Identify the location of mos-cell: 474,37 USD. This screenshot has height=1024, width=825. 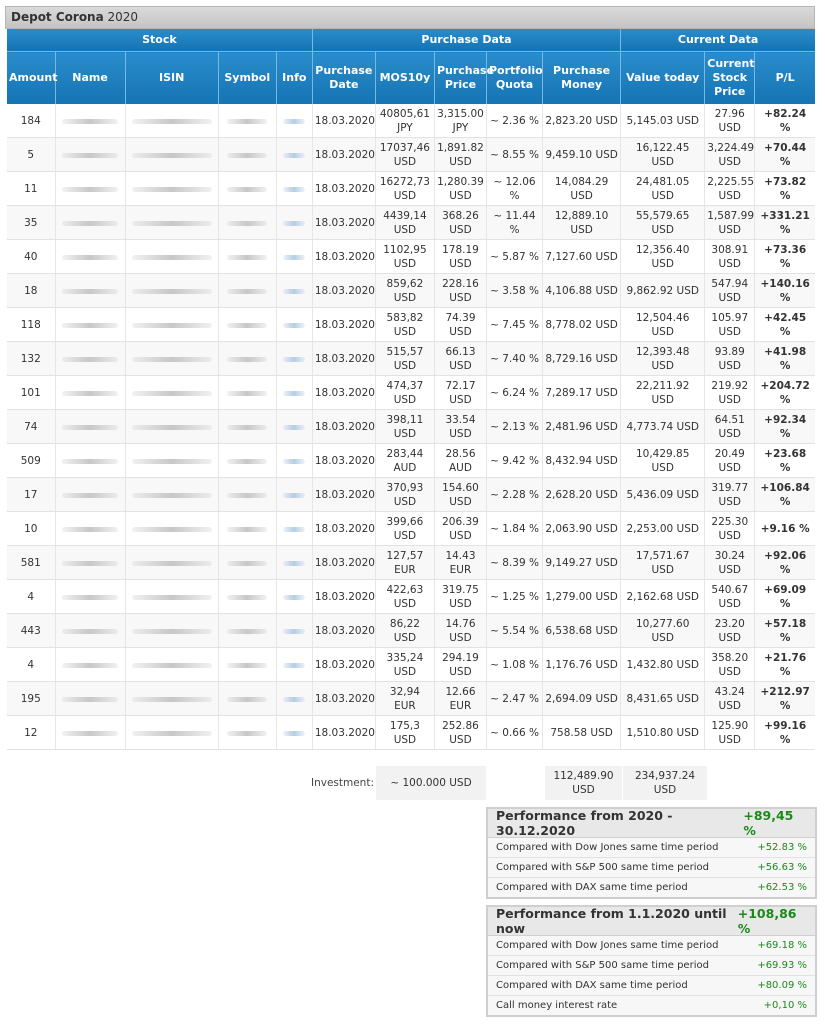
(404, 392).